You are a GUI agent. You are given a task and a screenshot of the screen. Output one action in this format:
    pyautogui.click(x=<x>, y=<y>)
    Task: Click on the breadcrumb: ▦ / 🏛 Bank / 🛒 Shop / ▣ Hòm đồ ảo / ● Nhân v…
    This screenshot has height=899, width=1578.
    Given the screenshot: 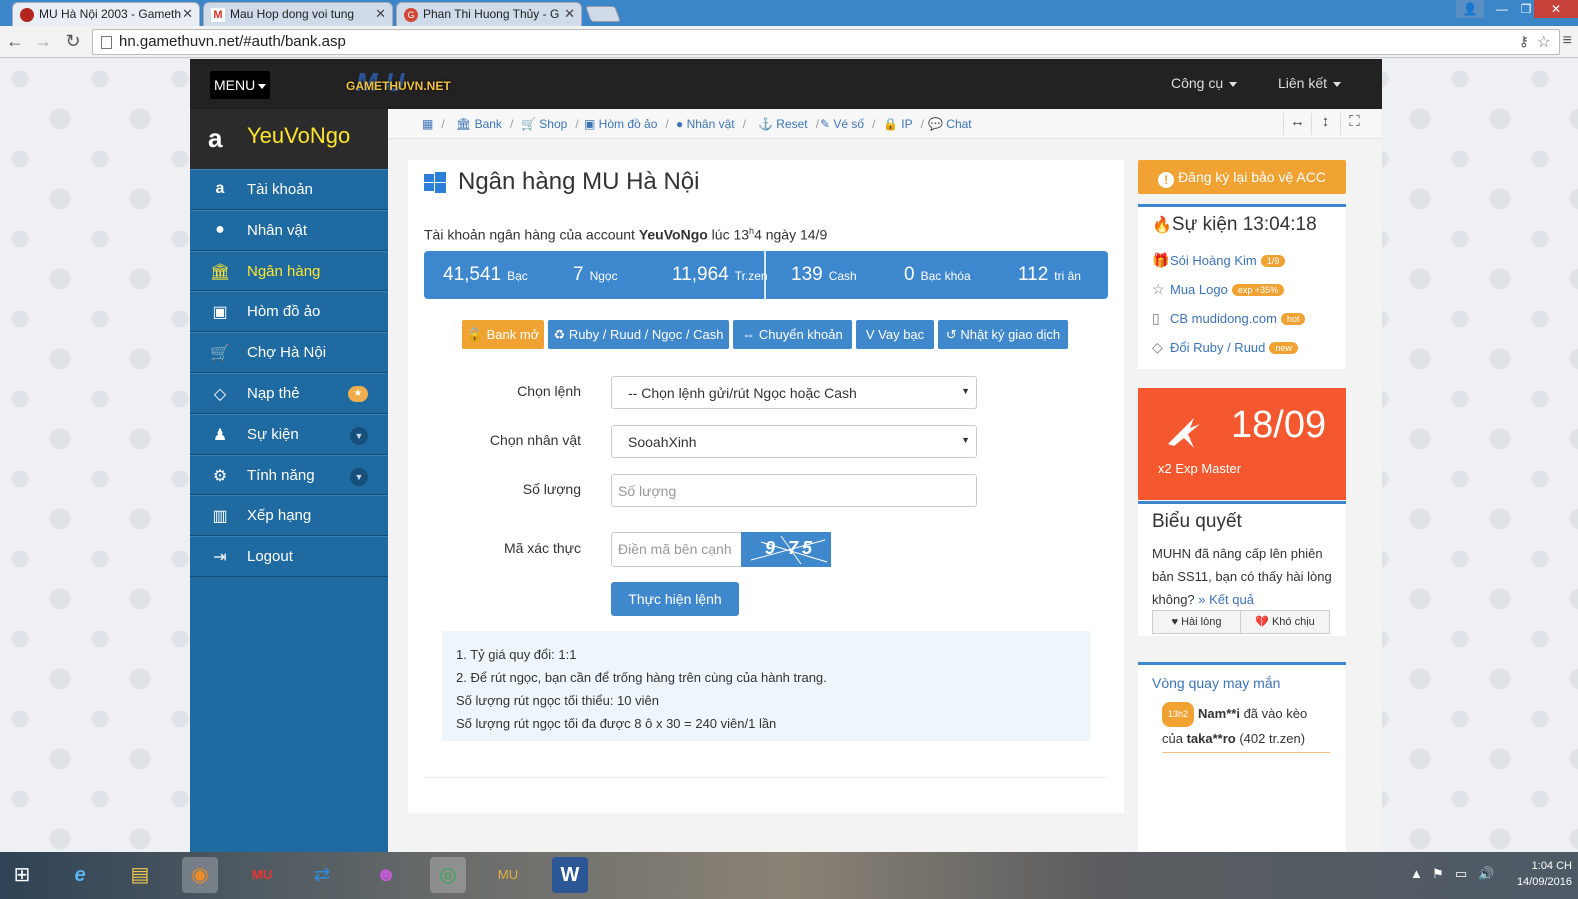 What is the action you would take?
    pyautogui.click(x=885, y=124)
    